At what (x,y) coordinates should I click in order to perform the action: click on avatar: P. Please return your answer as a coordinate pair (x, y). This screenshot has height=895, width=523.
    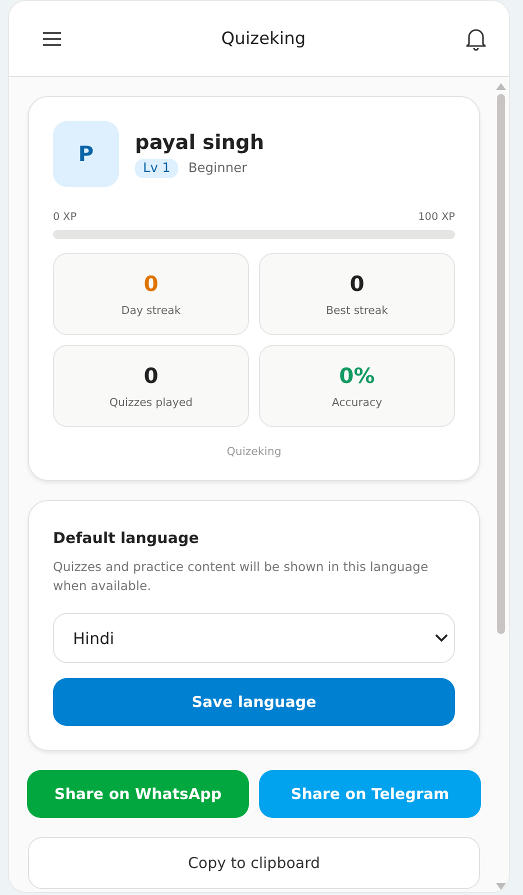
    Looking at the image, I should click on (86, 154).